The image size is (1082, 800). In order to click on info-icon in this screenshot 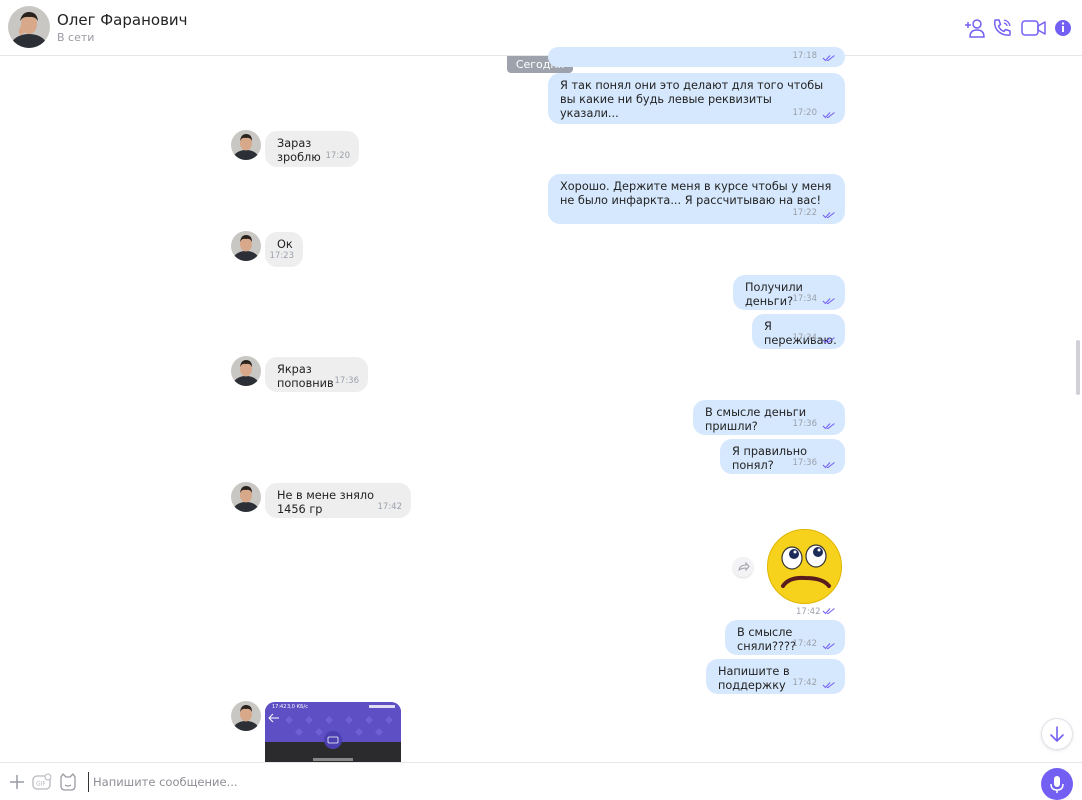, I will do `click(1063, 28)`.